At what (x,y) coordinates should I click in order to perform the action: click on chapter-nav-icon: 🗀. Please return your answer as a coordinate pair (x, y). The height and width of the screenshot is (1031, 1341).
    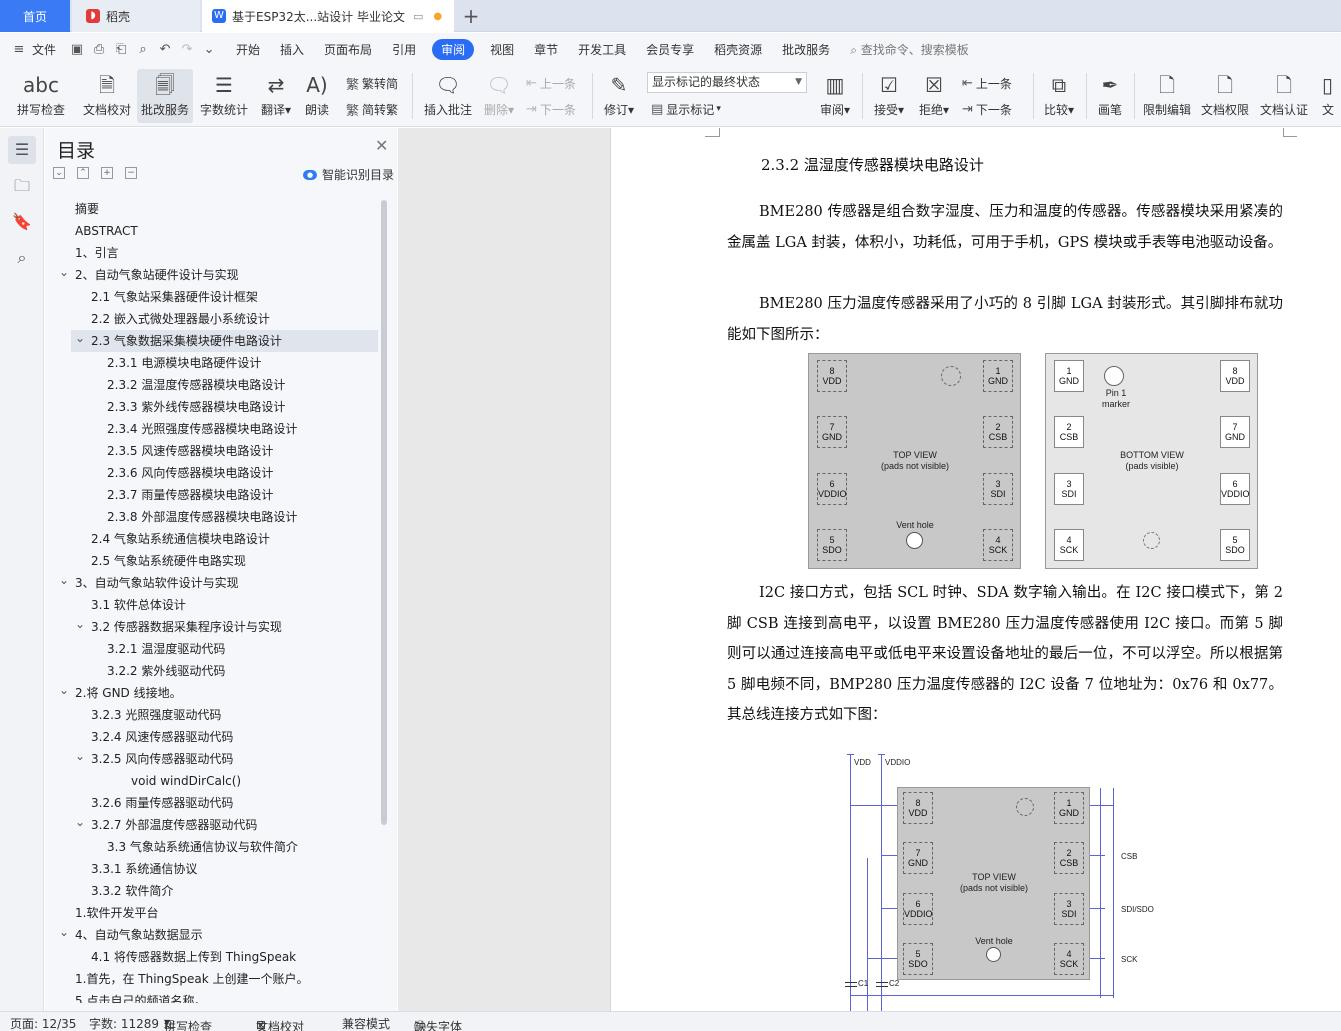
    Looking at the image, I should click on (22, 186).